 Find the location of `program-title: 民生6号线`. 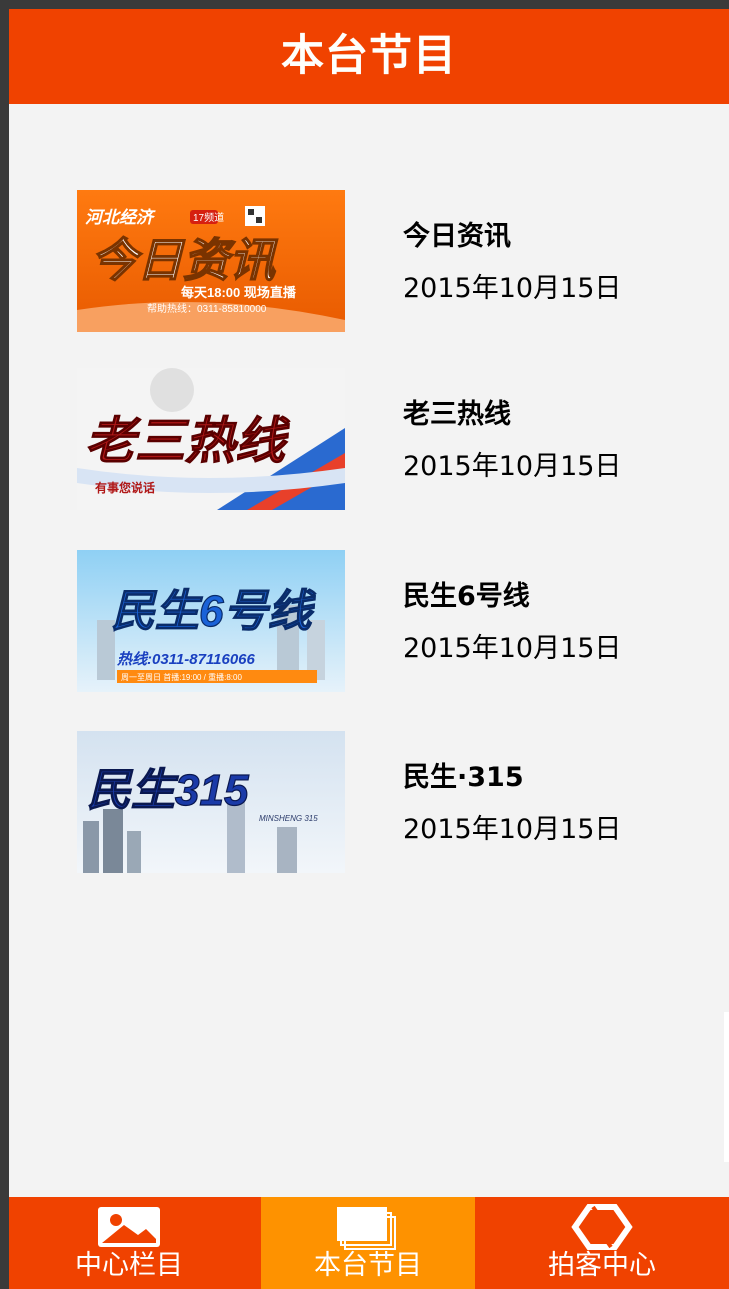

program-title: 民生6号线 is located at coordinates (466, 597).